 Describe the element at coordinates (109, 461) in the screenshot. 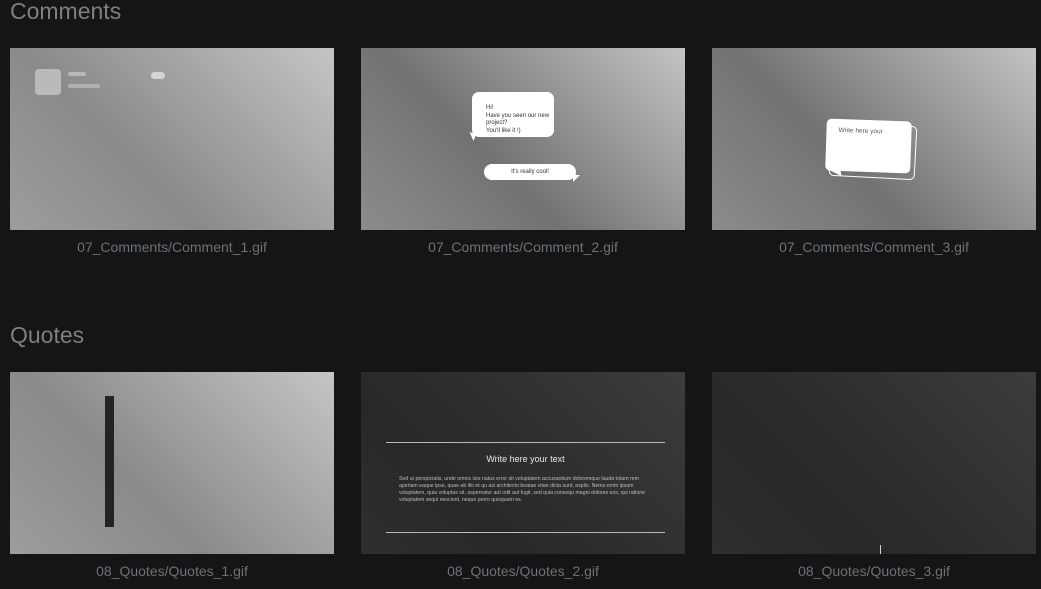

I see `quote-bar` at that location.